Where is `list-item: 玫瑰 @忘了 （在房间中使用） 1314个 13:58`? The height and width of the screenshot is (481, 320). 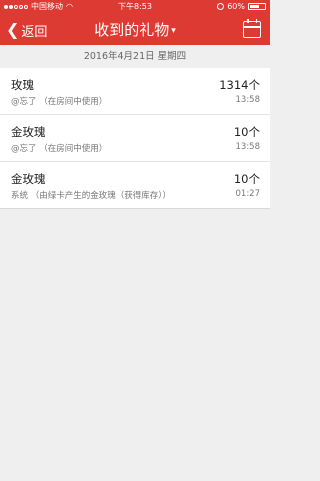
list-item: 玫瑰 @忘了 （在房间中使用） 1314个 13:58 is located at coordinates (135, 91).